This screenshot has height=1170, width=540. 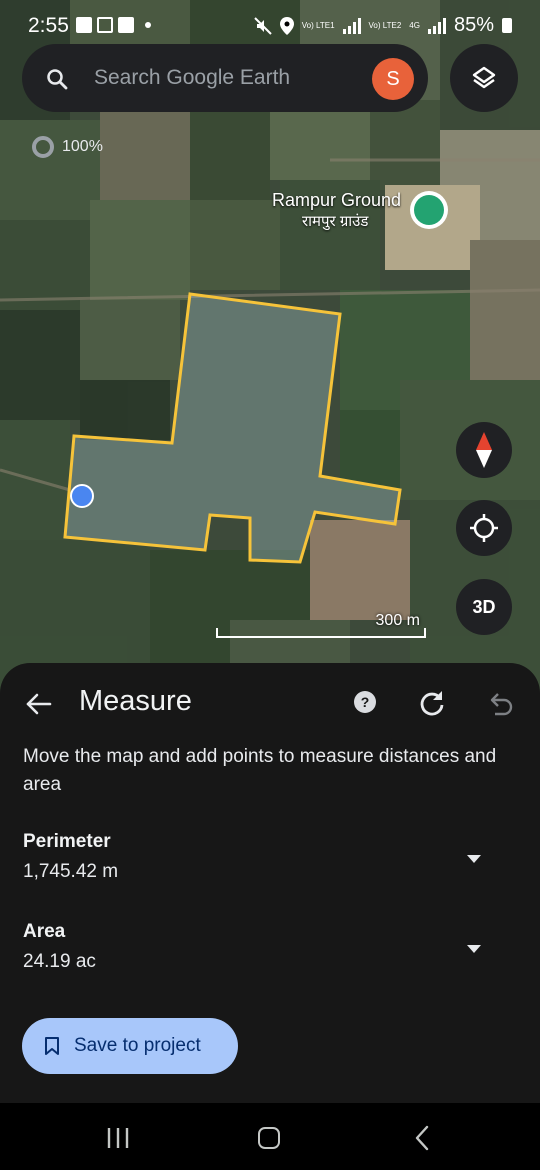 What do you see at coordinates (474, 949) in the screenshot?
I see `area-dropdown-icon` at bounding box center [474, 949].